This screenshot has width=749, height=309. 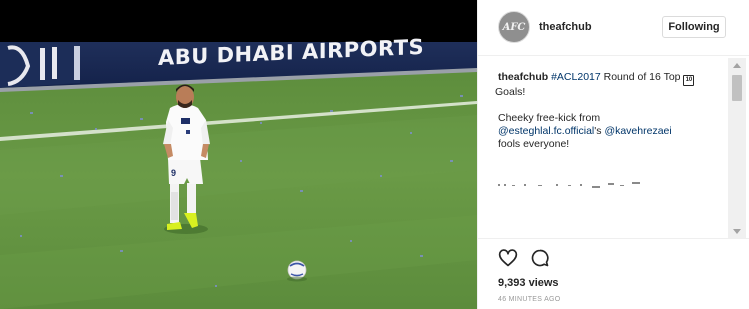 I want to click on divider, so click(x=613, y=238).